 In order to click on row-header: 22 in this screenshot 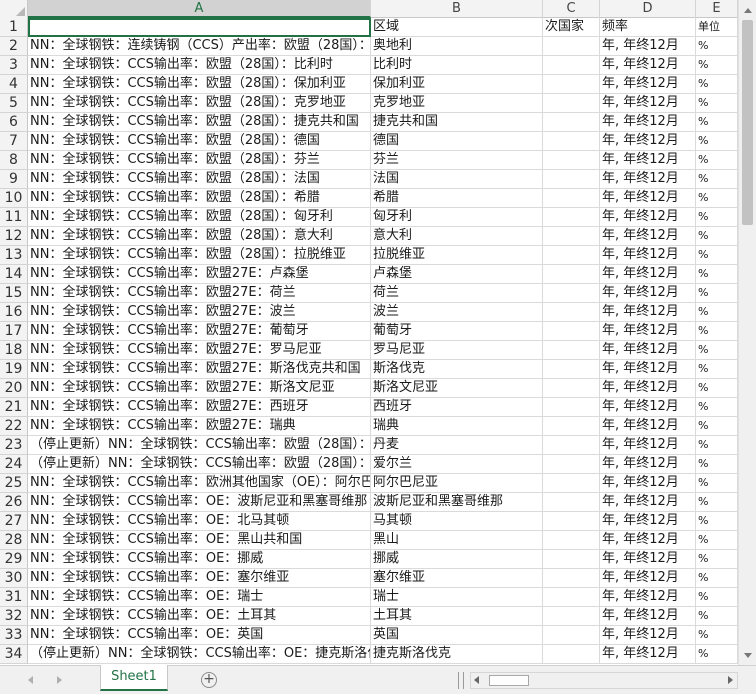, I will do `click(14, 426)`.